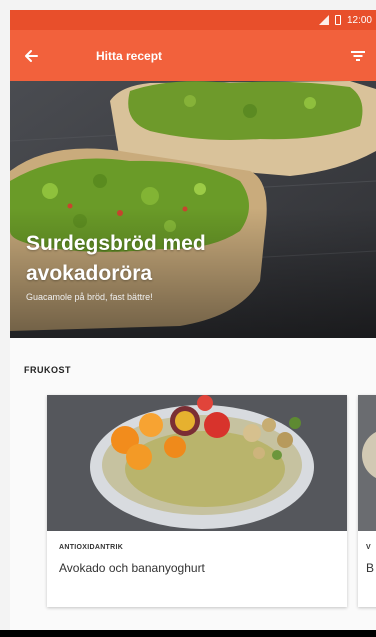 The width and height of the screenshot is (376, 637). Describe the element at coordinates (188, 633) in the screenshot. I see `navigation-bar` at that location.